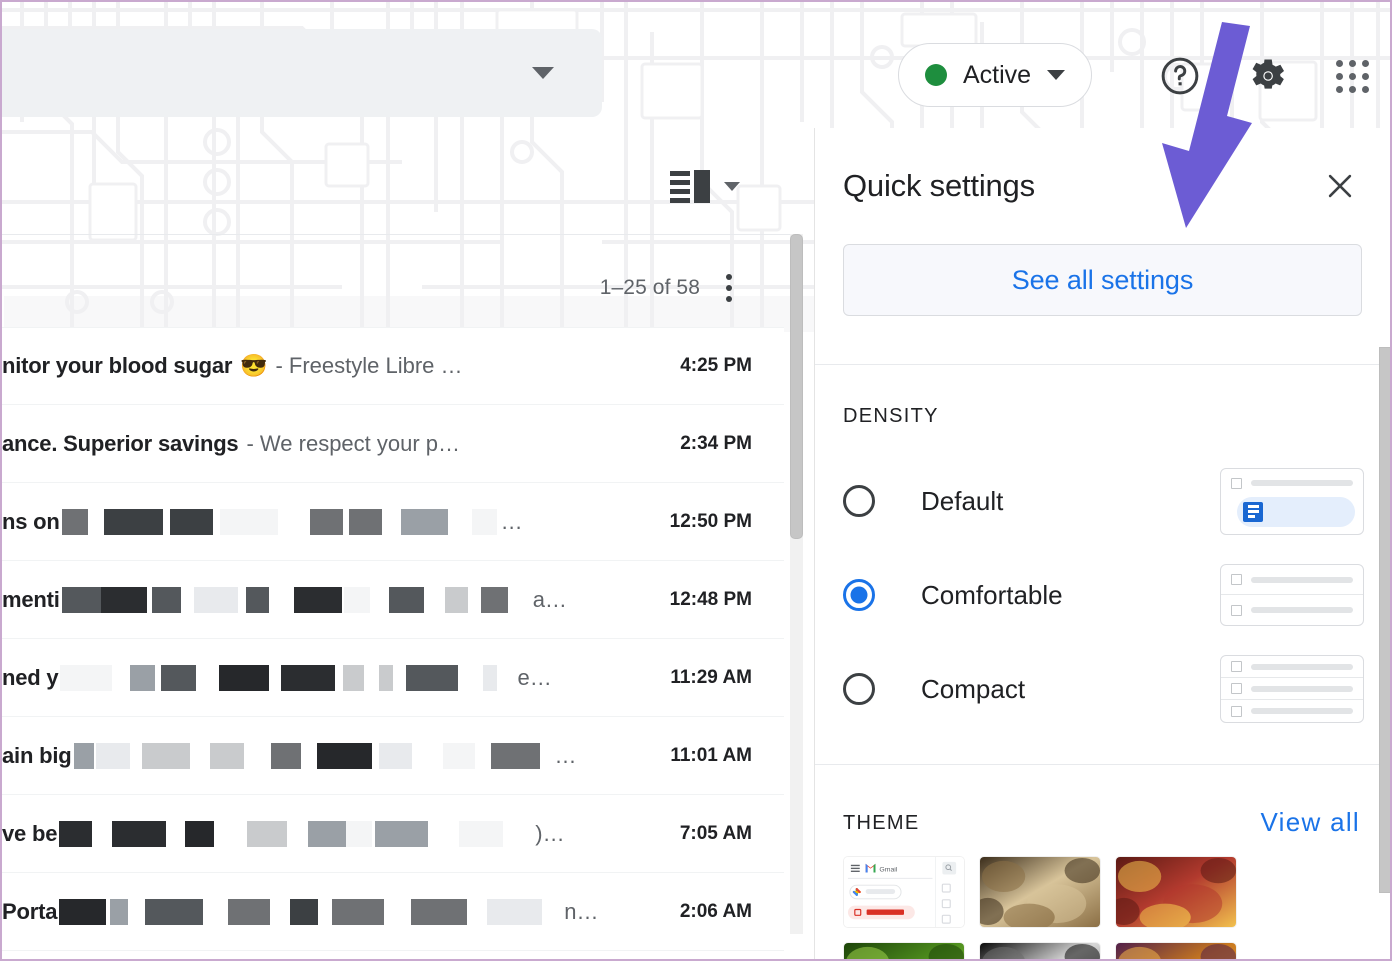 This screenshot has width=1392, height=961. I want to click on density-option-default: Default, so click(1103, 501).